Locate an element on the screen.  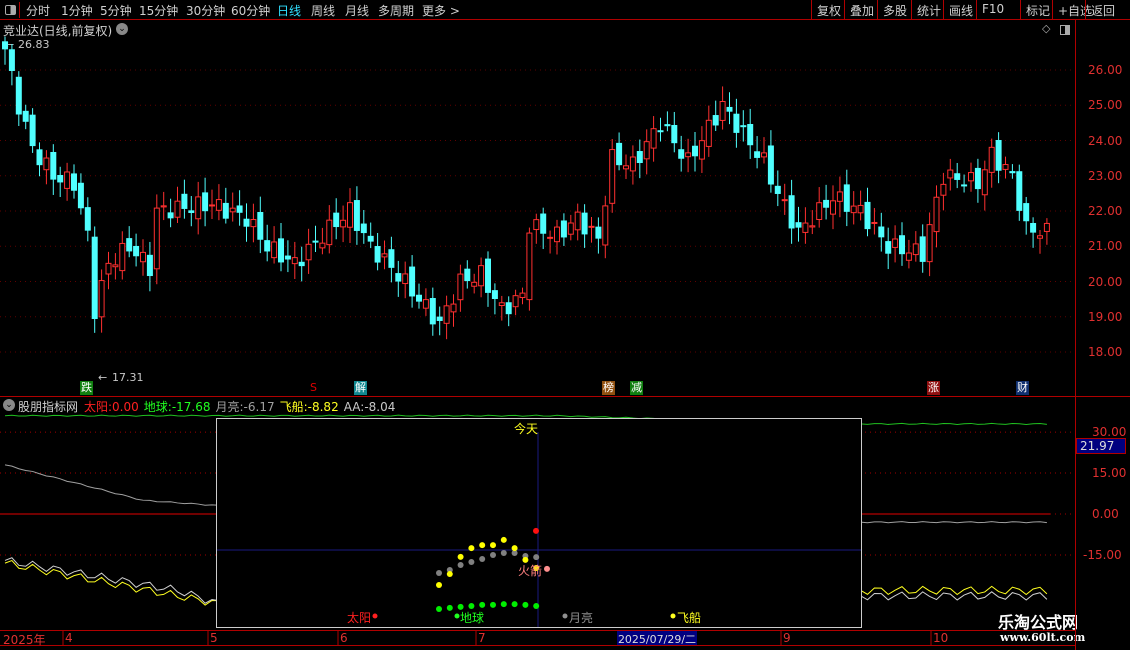
time-label: 5 is located at coordinates (214, 638).